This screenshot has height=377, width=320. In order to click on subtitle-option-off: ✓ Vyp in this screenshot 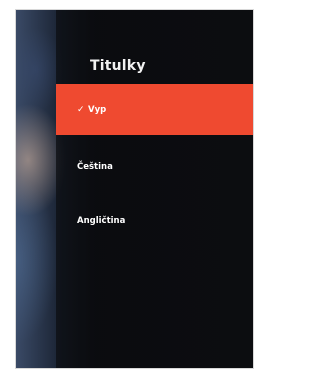, I will do `click(154, 109)`.